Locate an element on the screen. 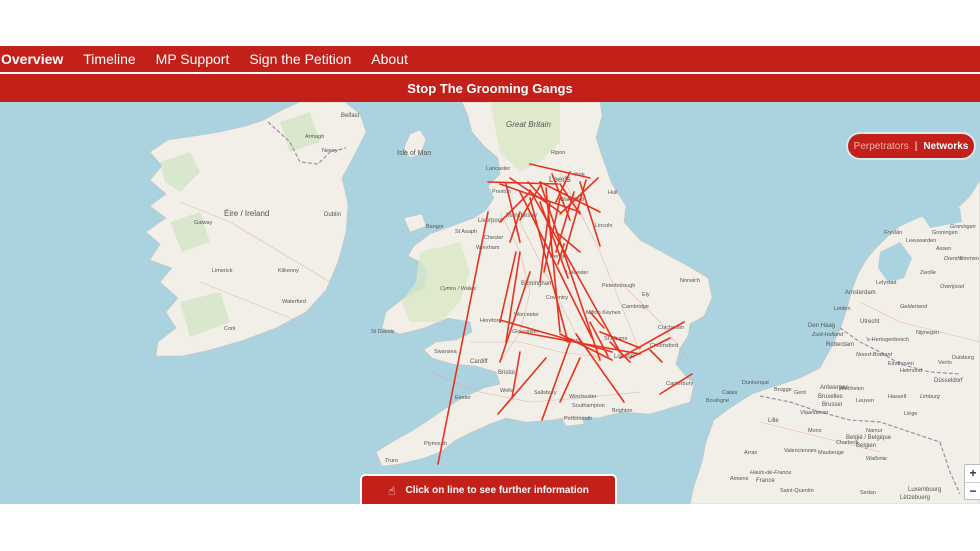 The width and height of the screenshot is (980, 551). map-label: Galway is located at coordinates (203, 223).